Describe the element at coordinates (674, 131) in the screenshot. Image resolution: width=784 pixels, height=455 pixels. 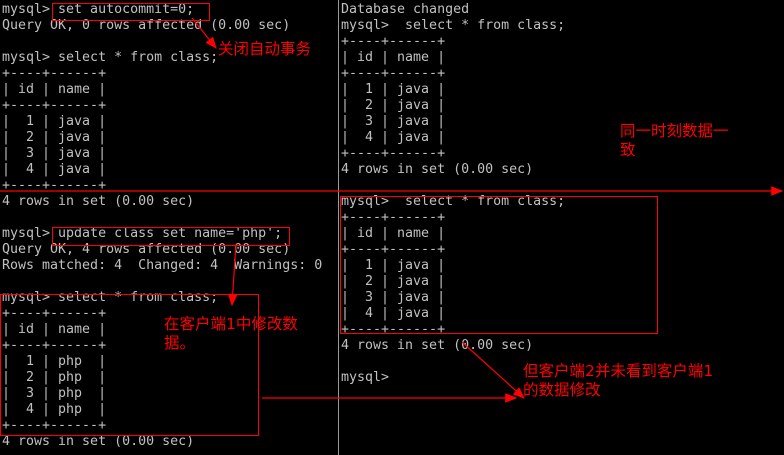
I see `same-time-note-line1: 同一时刻数据一` at that location.